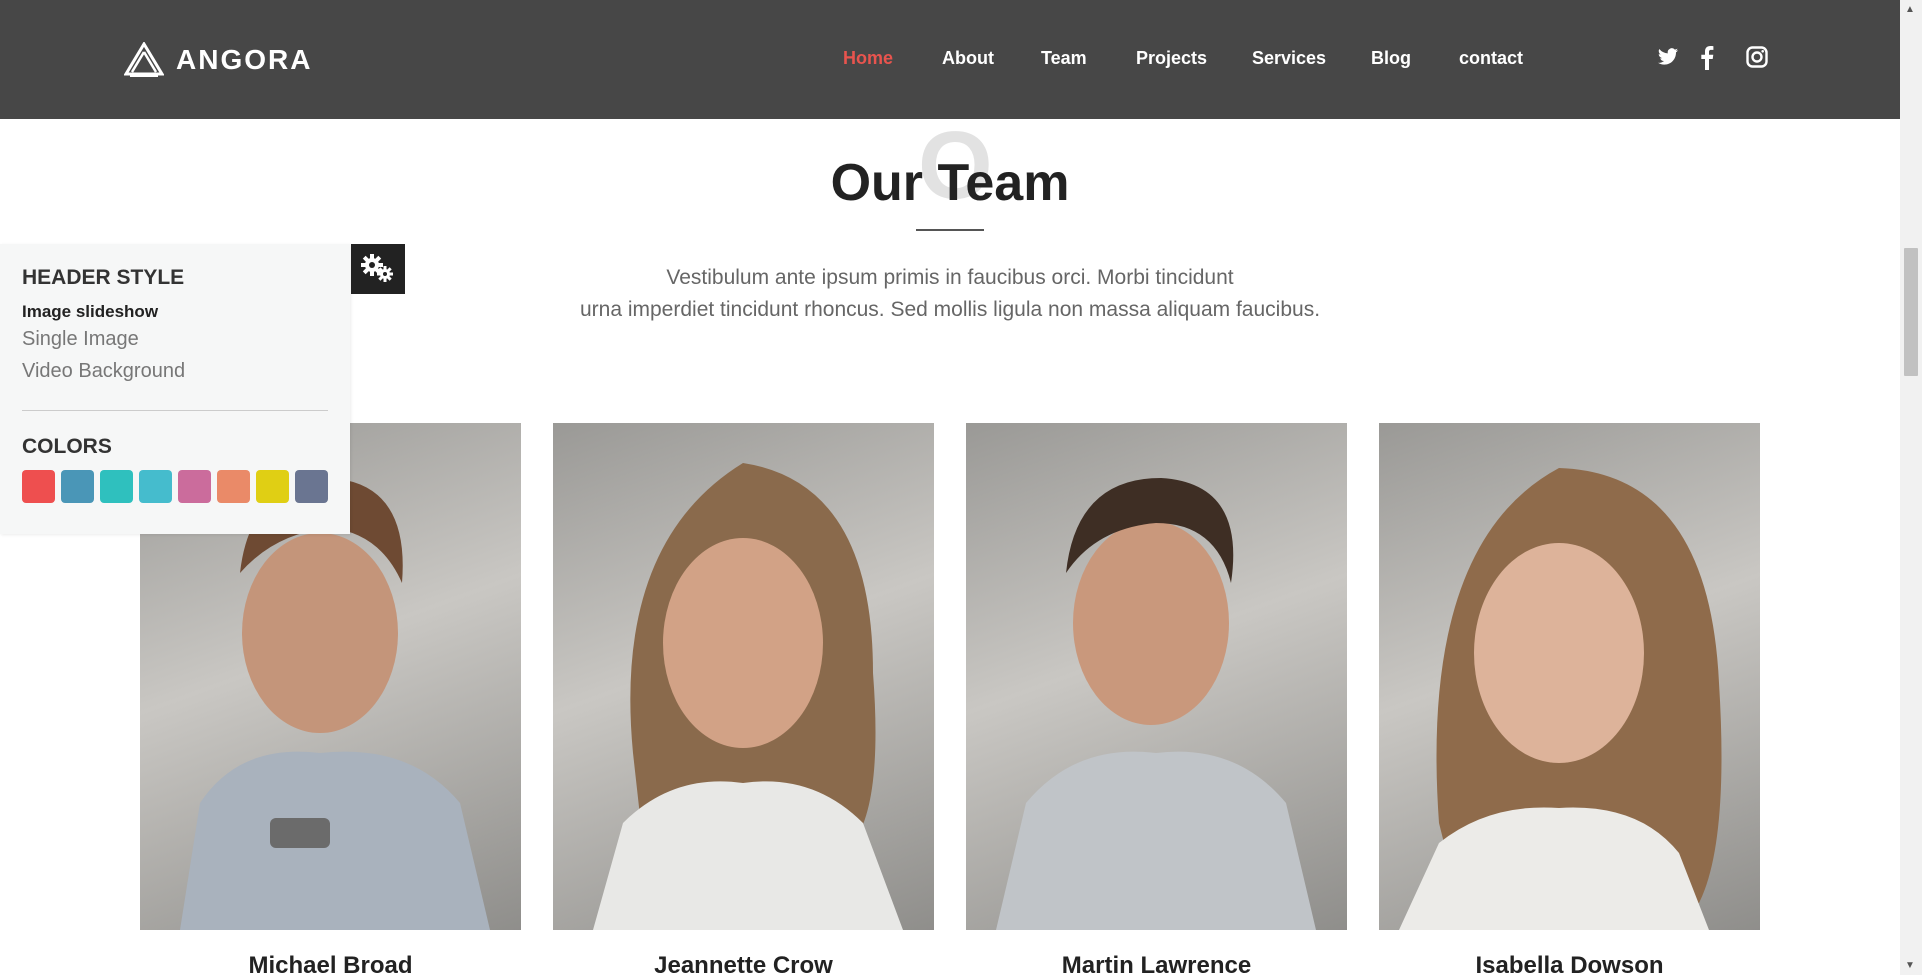 The height and width of the screenshot is (980, 1922). Describe the element at coordinates (67, 446) in the screenshot. I see `colors-heading: COLORS` at that location.